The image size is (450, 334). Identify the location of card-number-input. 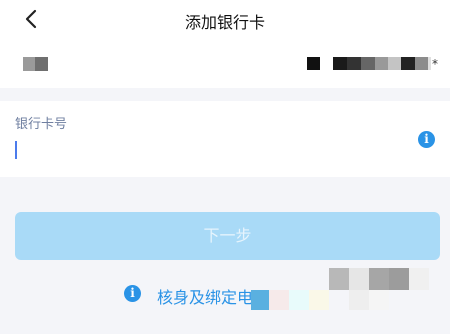
(204, 152).